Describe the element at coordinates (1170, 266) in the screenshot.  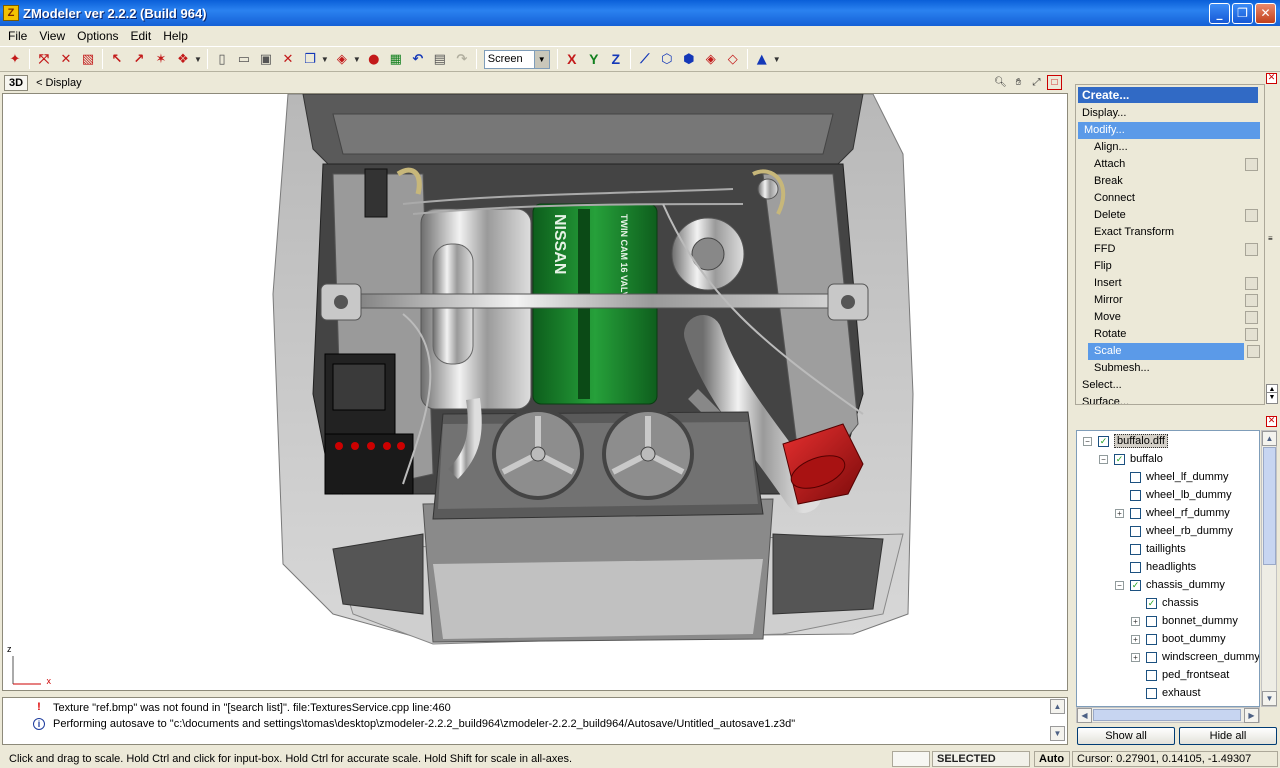
I see `command-flip: Flip` at that location.